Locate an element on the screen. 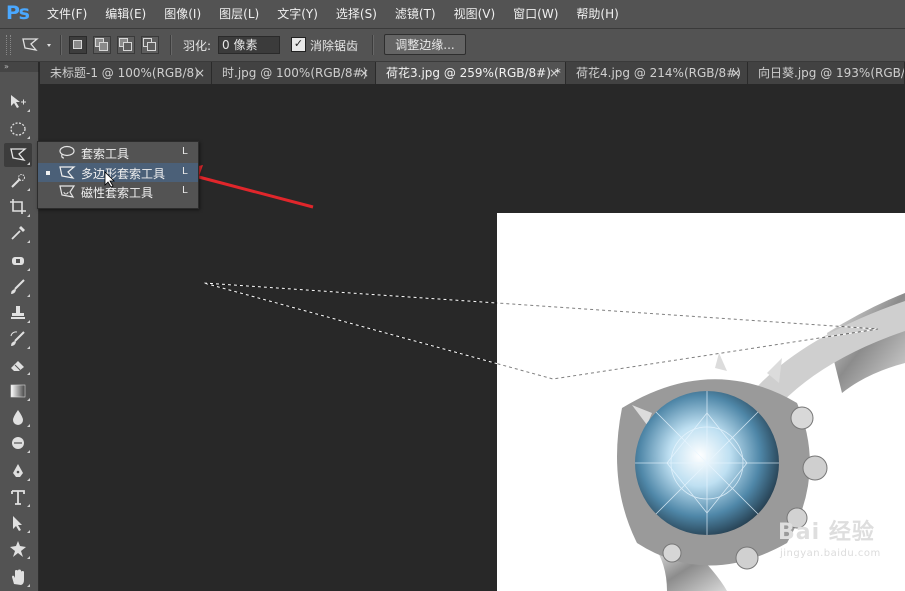 This screenshot has height=591, width=905. watermark-logo: Bai 经验 is located at coordinates (826, 532).